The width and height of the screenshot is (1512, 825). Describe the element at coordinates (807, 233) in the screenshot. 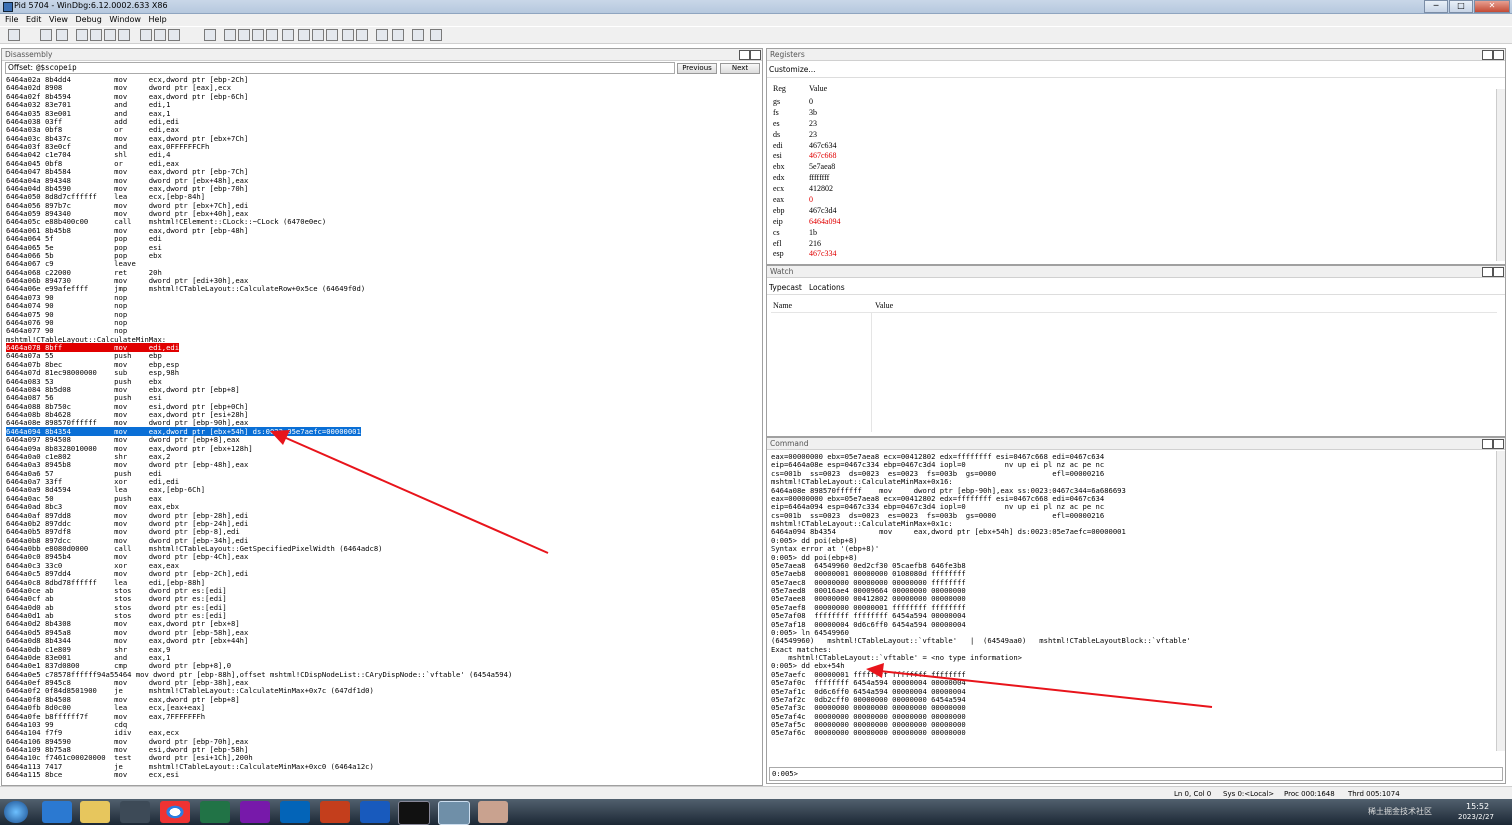

I see `register-row: cs 1b` at that location.